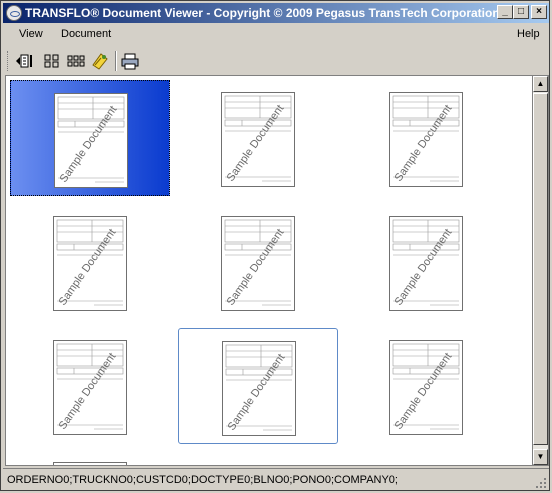 This screenshot has height=493, width=552. What do you see at coordinates (521, 12) in the screenshot?
I see `maximize-button: □` at bounding box center [521, 12].